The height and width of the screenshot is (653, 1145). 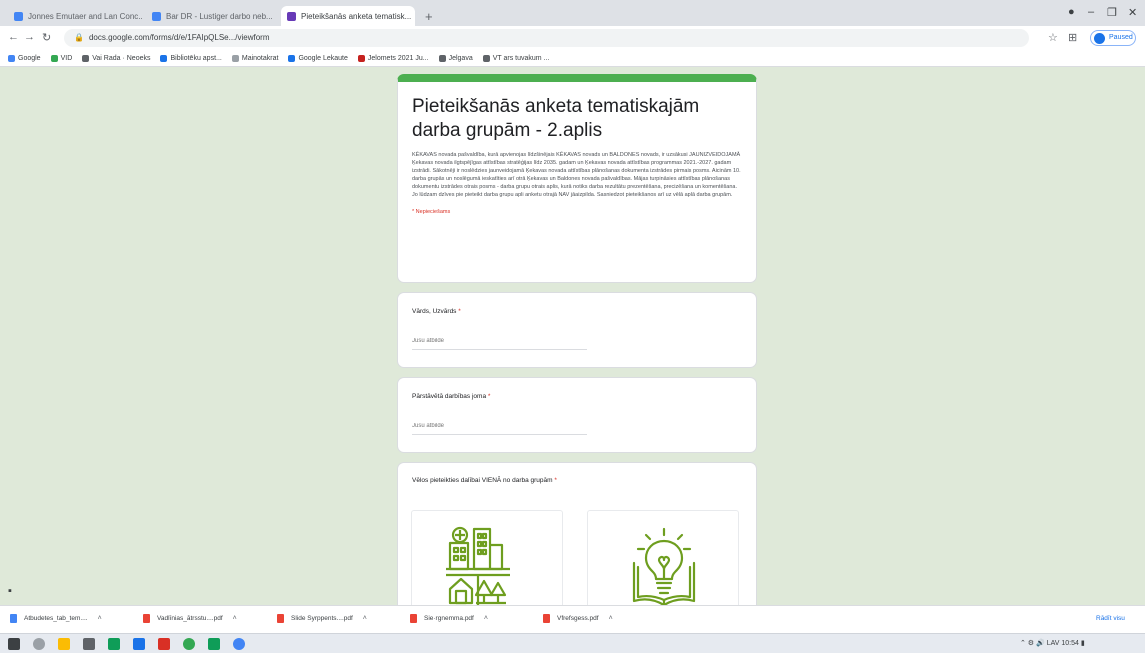 I want to click on maximize-icon: ❐, so click(x=1112, y=12).